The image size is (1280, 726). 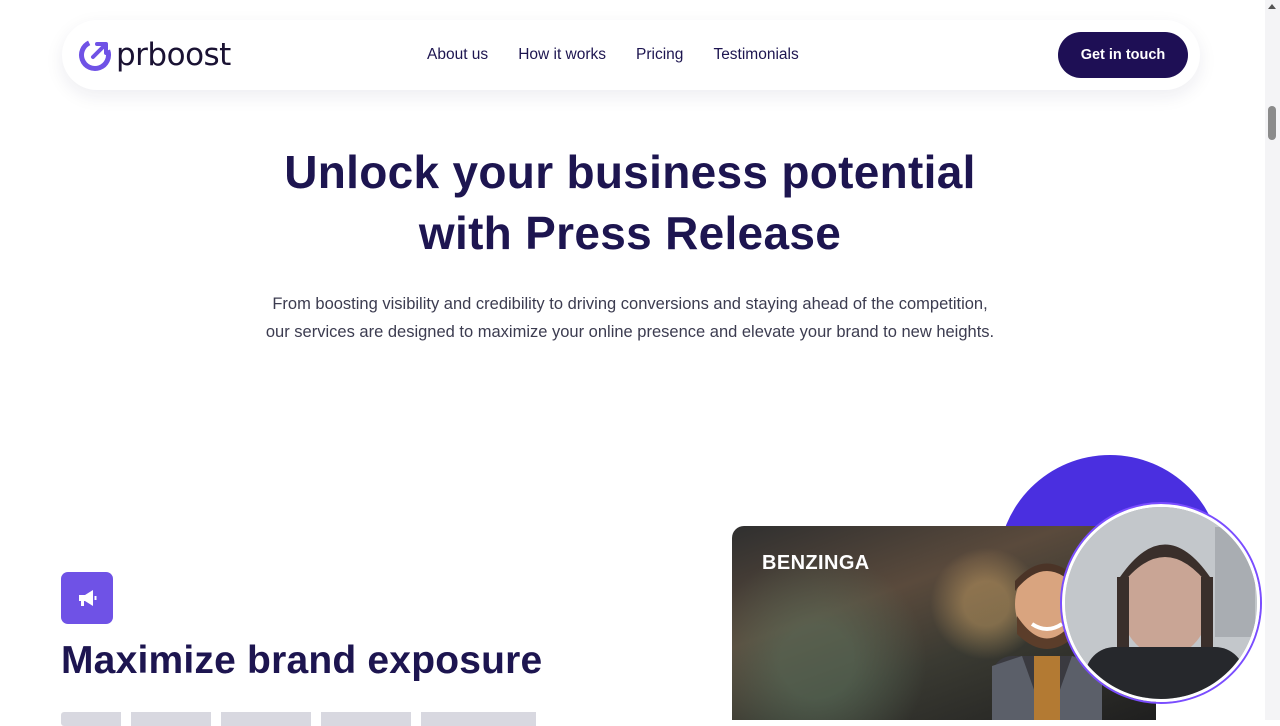 I want to click on megaphone-icon, so click(x=87, y=598).